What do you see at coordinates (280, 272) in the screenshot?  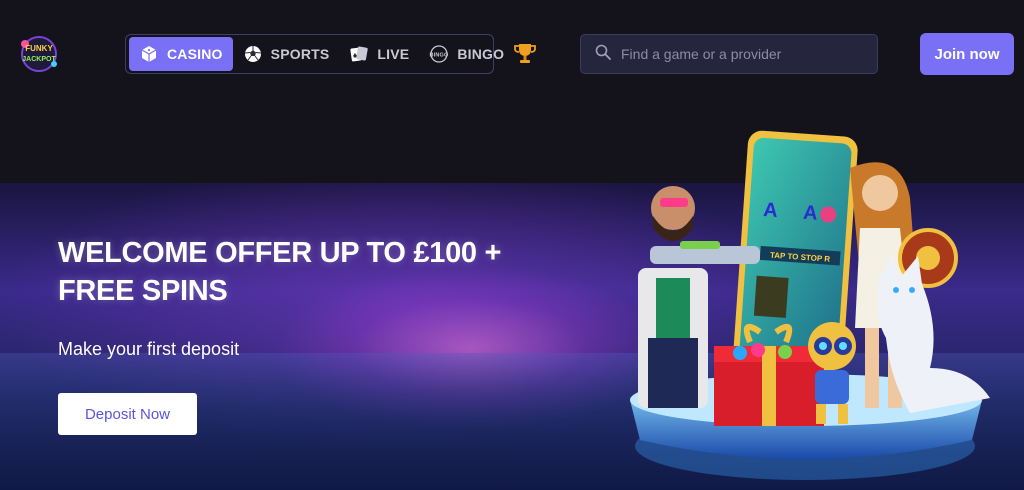 I see `hero-title: WELCOME OFFER UP TO £100 + FREE SPINS` at bounding box center [280, 272].